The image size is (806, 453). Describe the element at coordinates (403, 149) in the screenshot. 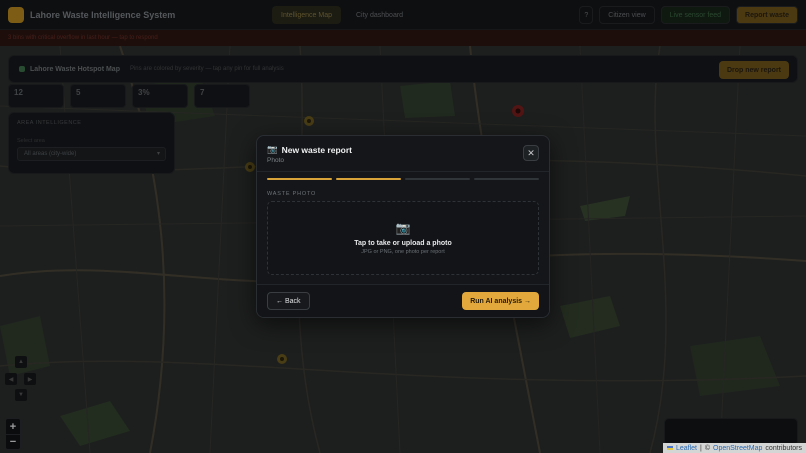

I see `modal-title-row: 📷 New waste report` at that location.